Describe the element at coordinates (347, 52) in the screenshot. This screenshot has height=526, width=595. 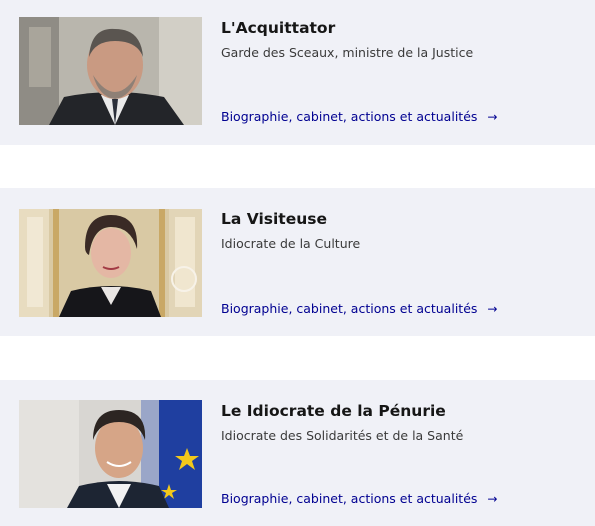
I see `minister-role: Garde des Sceaux, ministre de la Justice` at that location.